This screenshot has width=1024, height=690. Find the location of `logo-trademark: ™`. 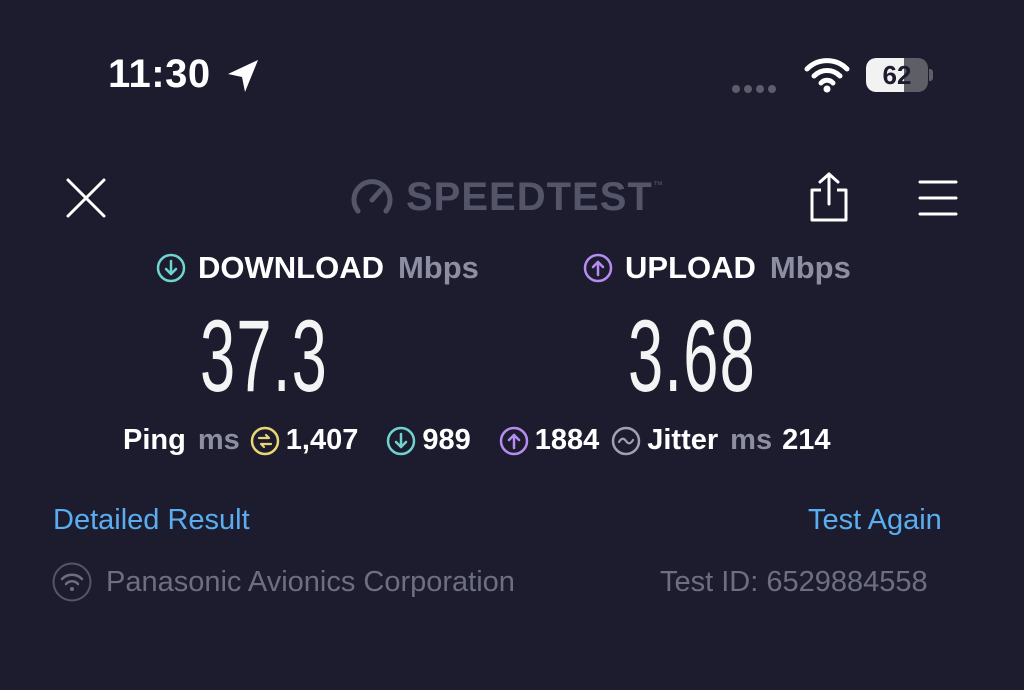

logo-trademark: ™ is located at coordinates (657, 185).